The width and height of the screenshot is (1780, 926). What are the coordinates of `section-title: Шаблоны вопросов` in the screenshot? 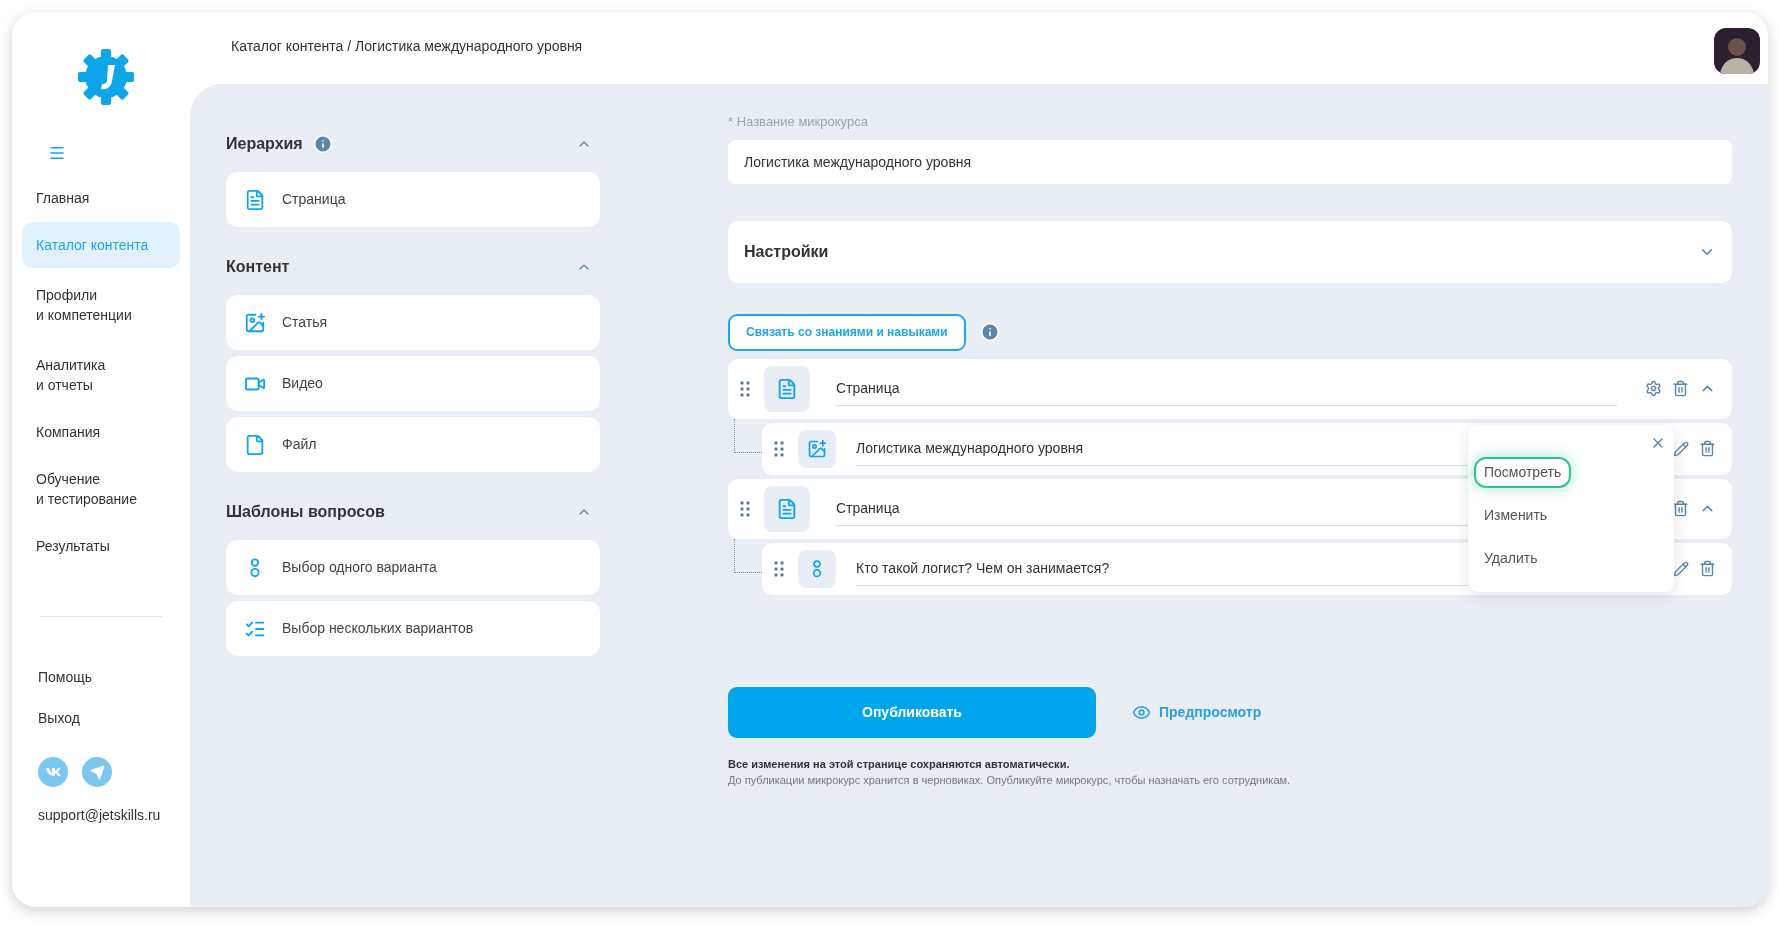 It's located at (305, 512).